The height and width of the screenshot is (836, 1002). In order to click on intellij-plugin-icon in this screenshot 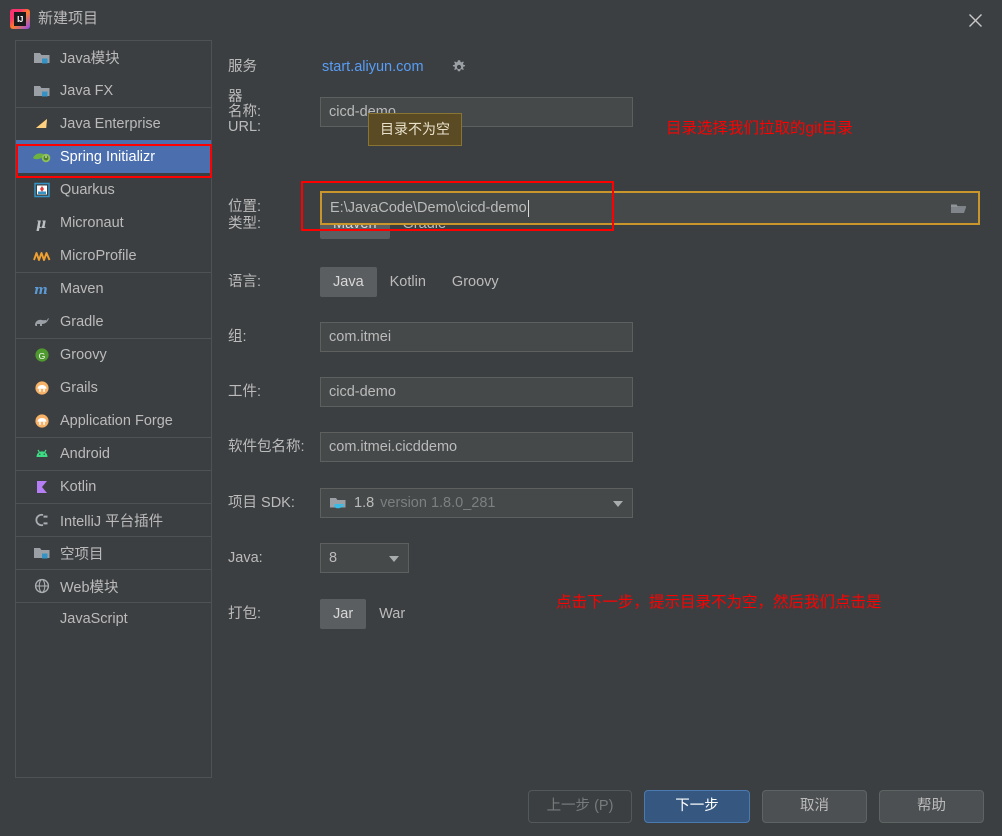, I will do `click(42, 520)`.